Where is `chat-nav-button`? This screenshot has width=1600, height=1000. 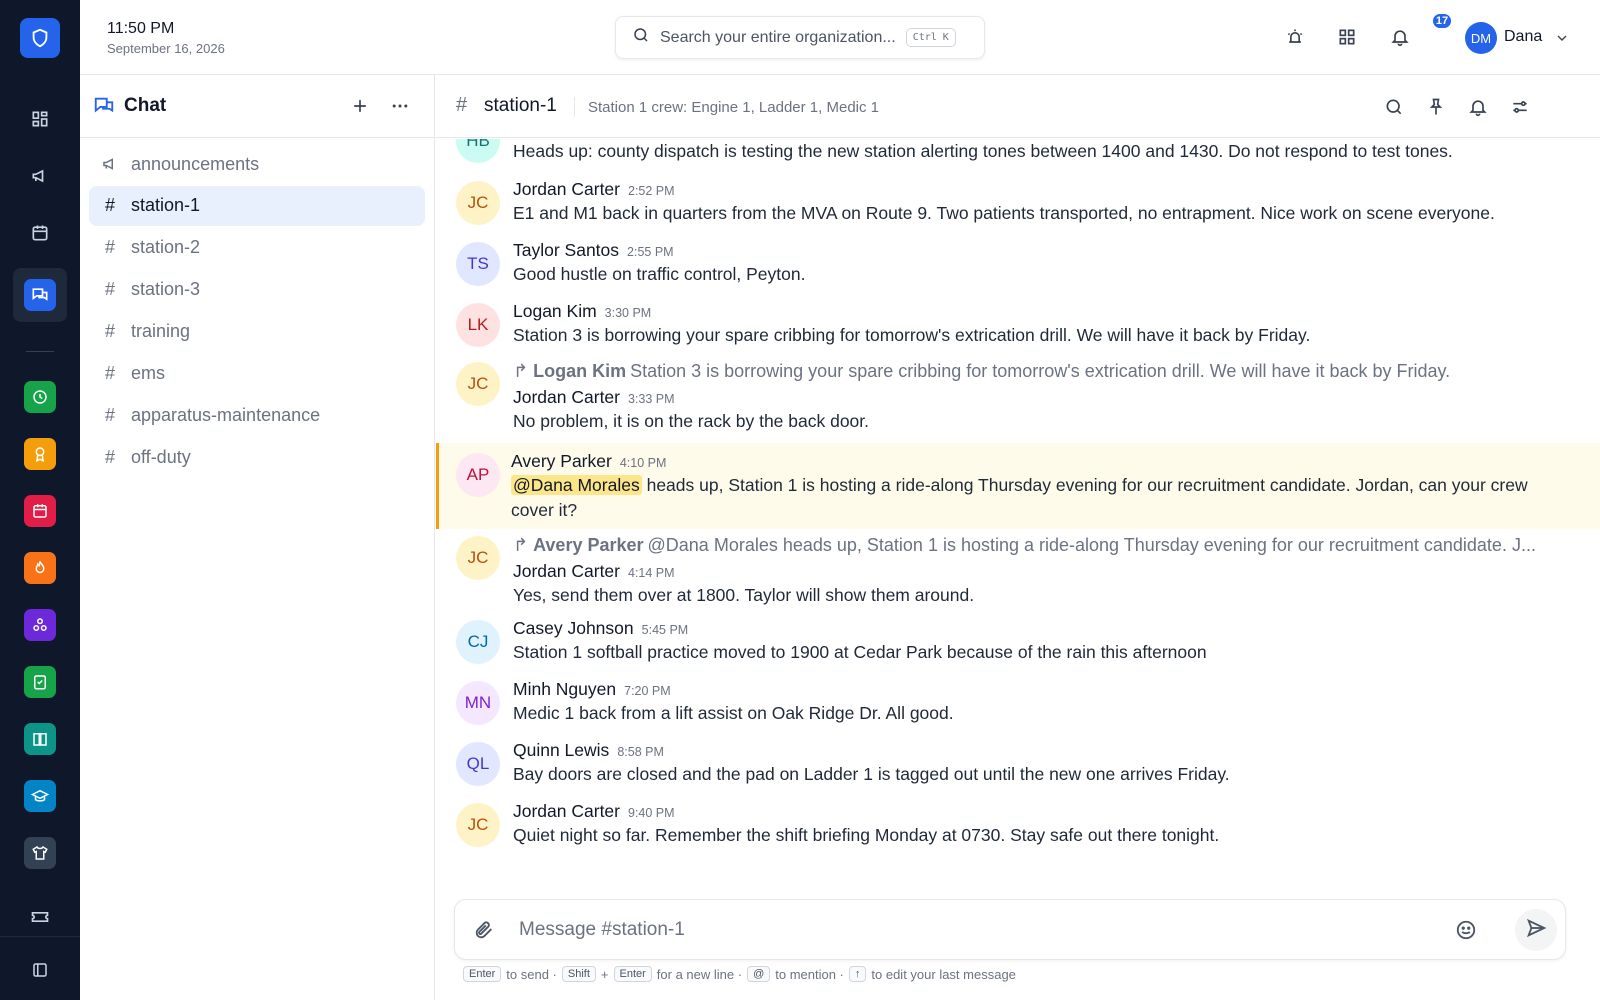
chat-nav-button is located at coordinates (40, 295).